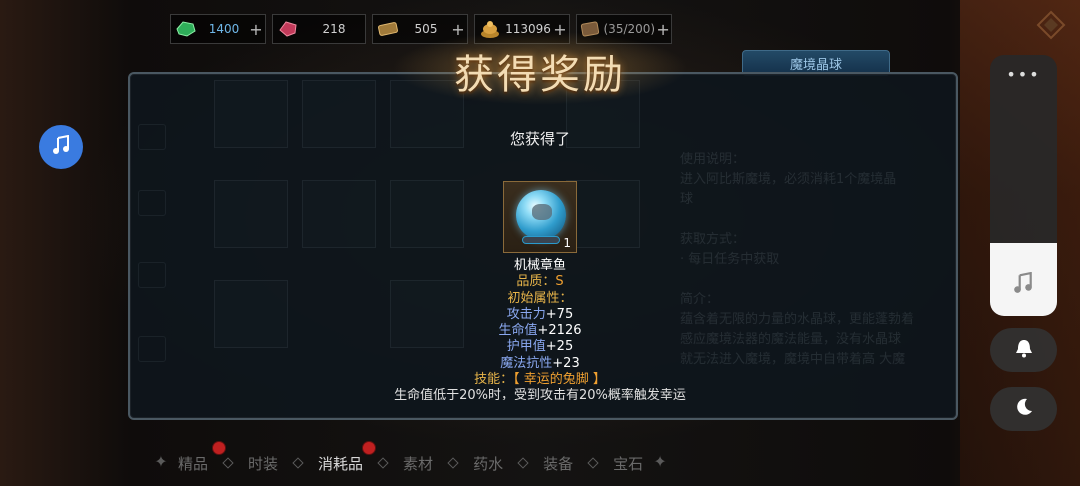 The height and width of the screenshot is (486, 1080). Describe the element at coordinates (540, 394) in the screenshot. I see `skill-description: 生命值低于20%时，受到攻击有20%概率触发幸运` at that location.